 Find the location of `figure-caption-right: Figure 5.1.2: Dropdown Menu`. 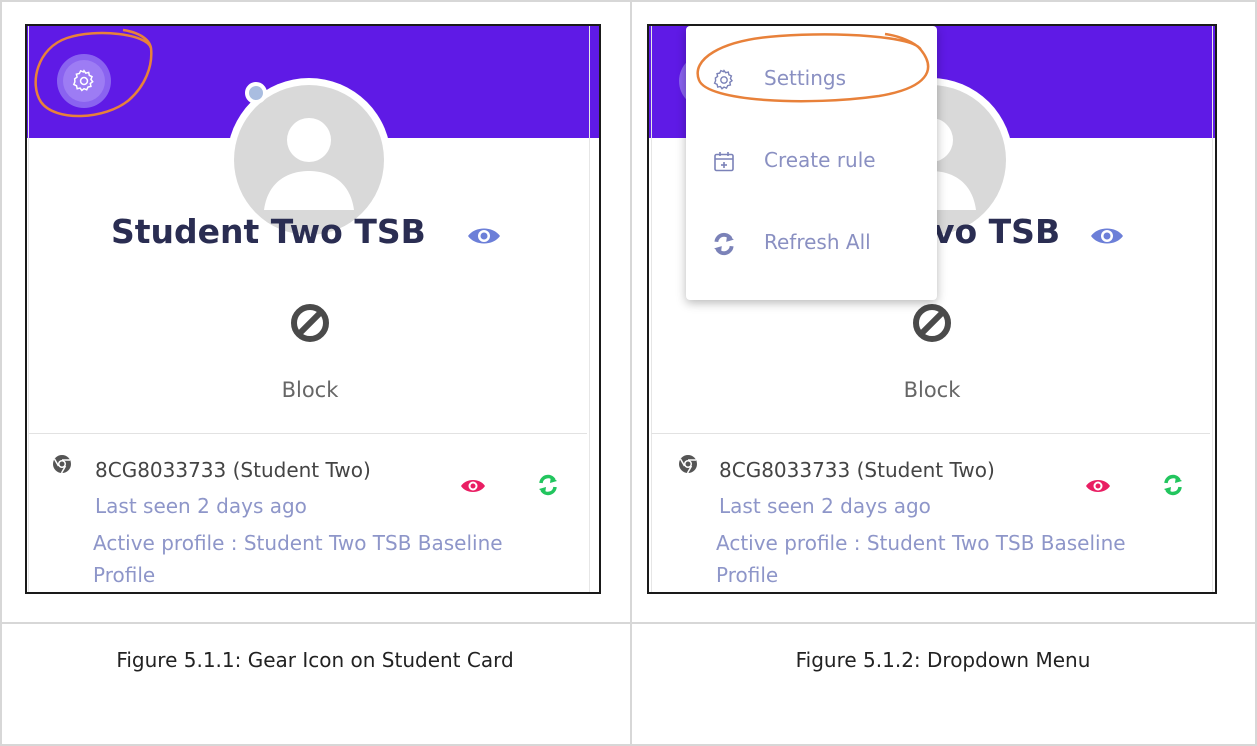

figure-caption-right: Figure 5.1.2: Dropdown Menu is located at coordinates (943, 660).